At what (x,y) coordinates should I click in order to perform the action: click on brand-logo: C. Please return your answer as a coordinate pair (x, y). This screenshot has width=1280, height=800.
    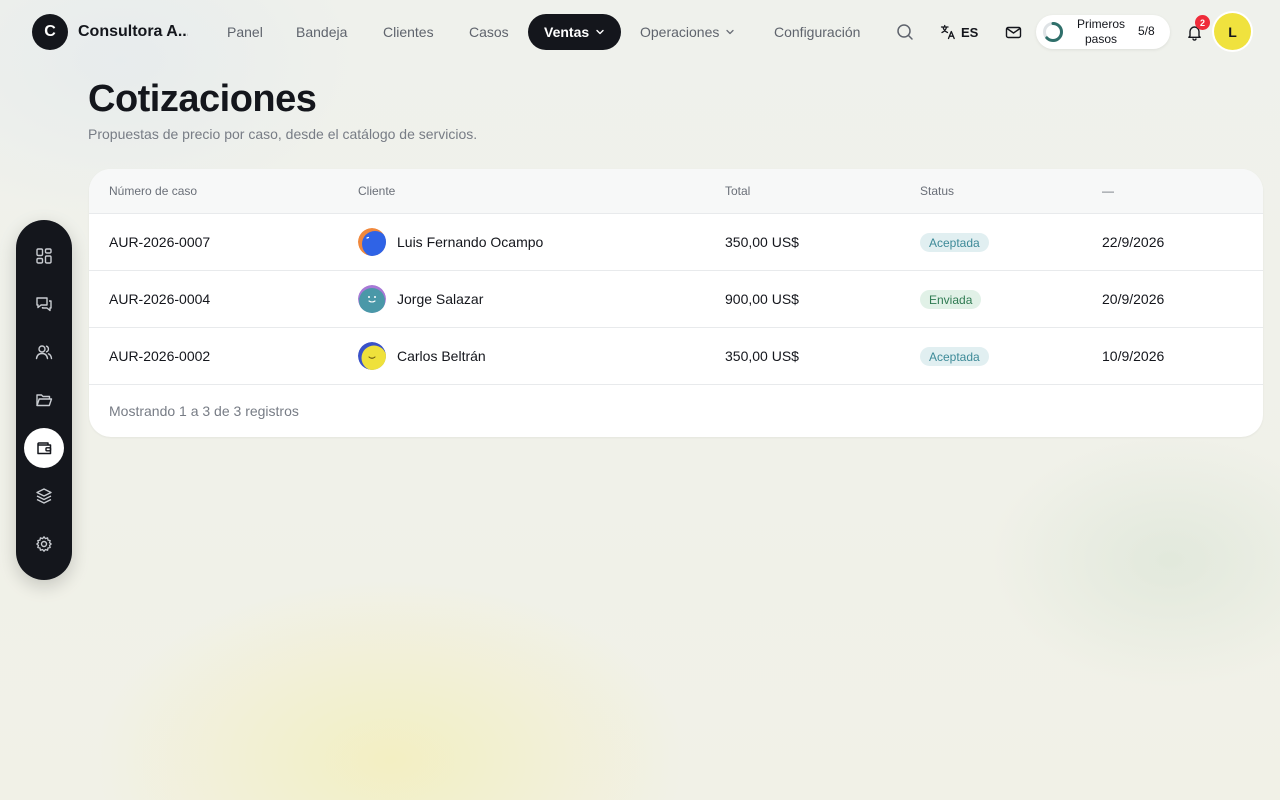
    Looking at the image, I should click on (50, 32).